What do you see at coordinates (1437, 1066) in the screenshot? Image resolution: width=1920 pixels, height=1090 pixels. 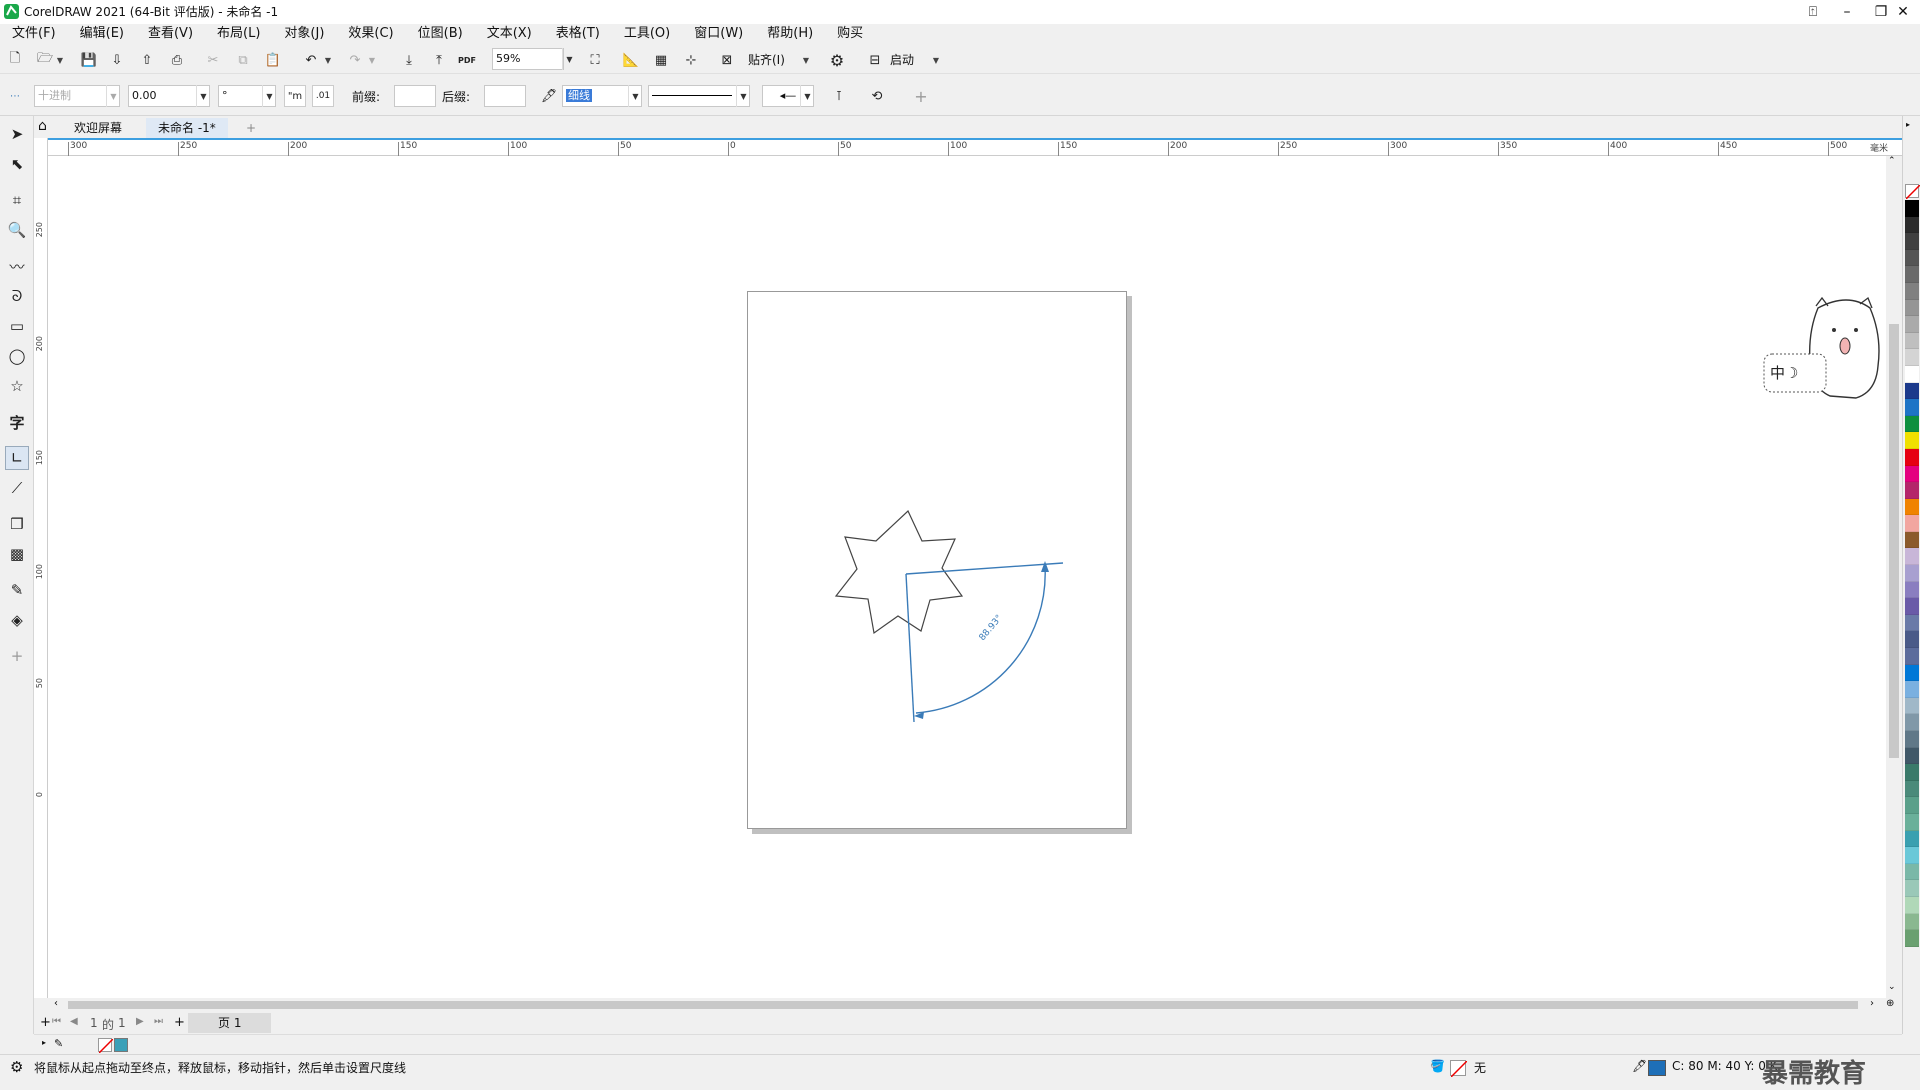 I see `fill-bucket-icon: 🪣` at bounding box center [1437, 1066].